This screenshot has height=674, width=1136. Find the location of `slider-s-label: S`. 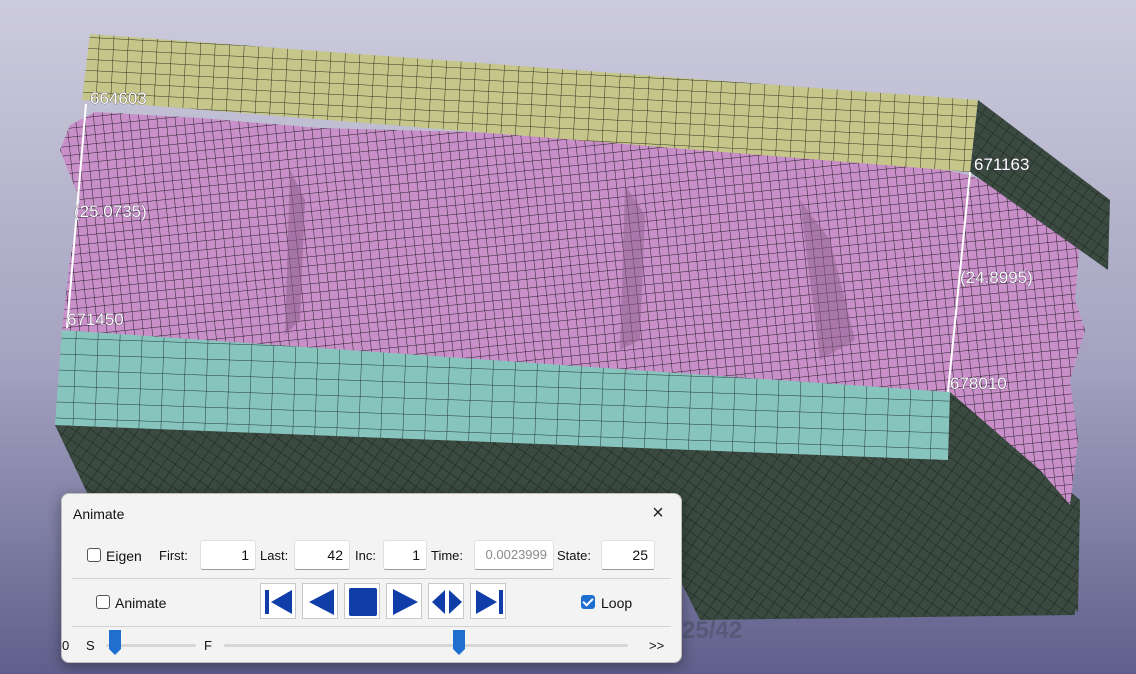

slider-s-label: S is located at coordinates (90, 645).